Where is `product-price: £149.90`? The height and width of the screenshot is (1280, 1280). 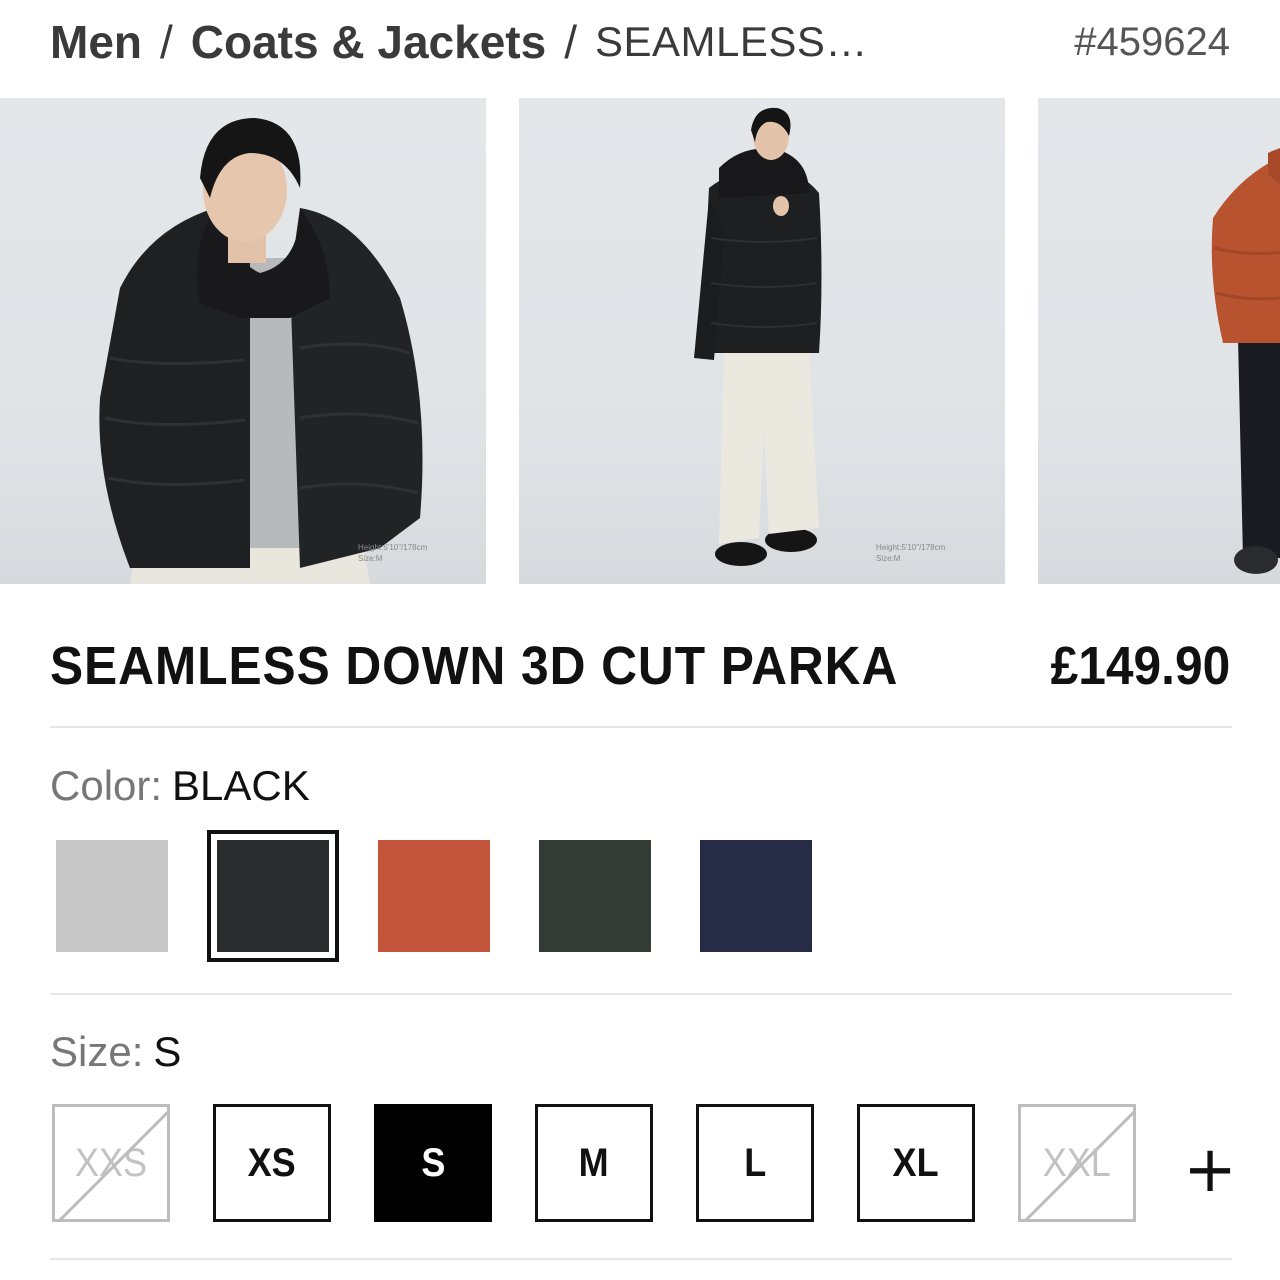 product-price: £149.90 is located at coordinates (1140, 666).